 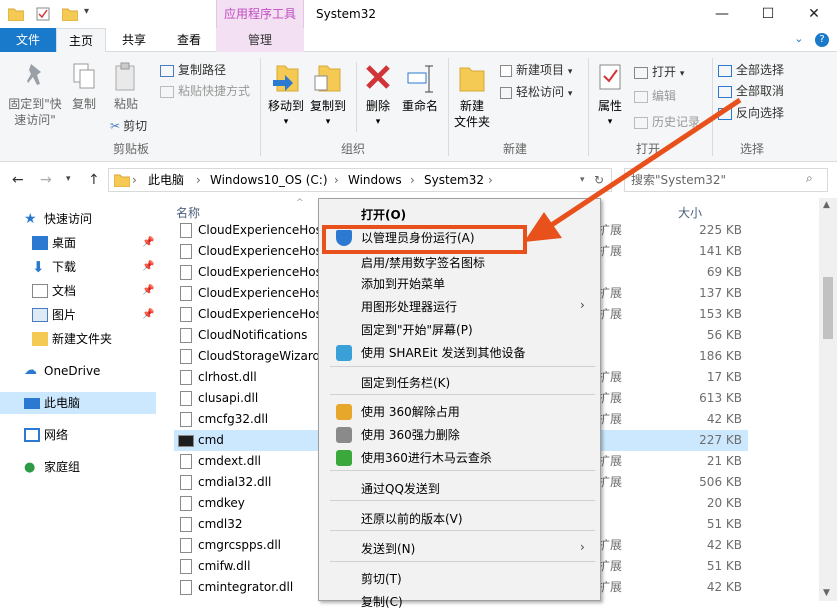 What do you see at coordinates (44, 14) in the screenshot?
I see `properties-icon` at bounding box center [44, 14].